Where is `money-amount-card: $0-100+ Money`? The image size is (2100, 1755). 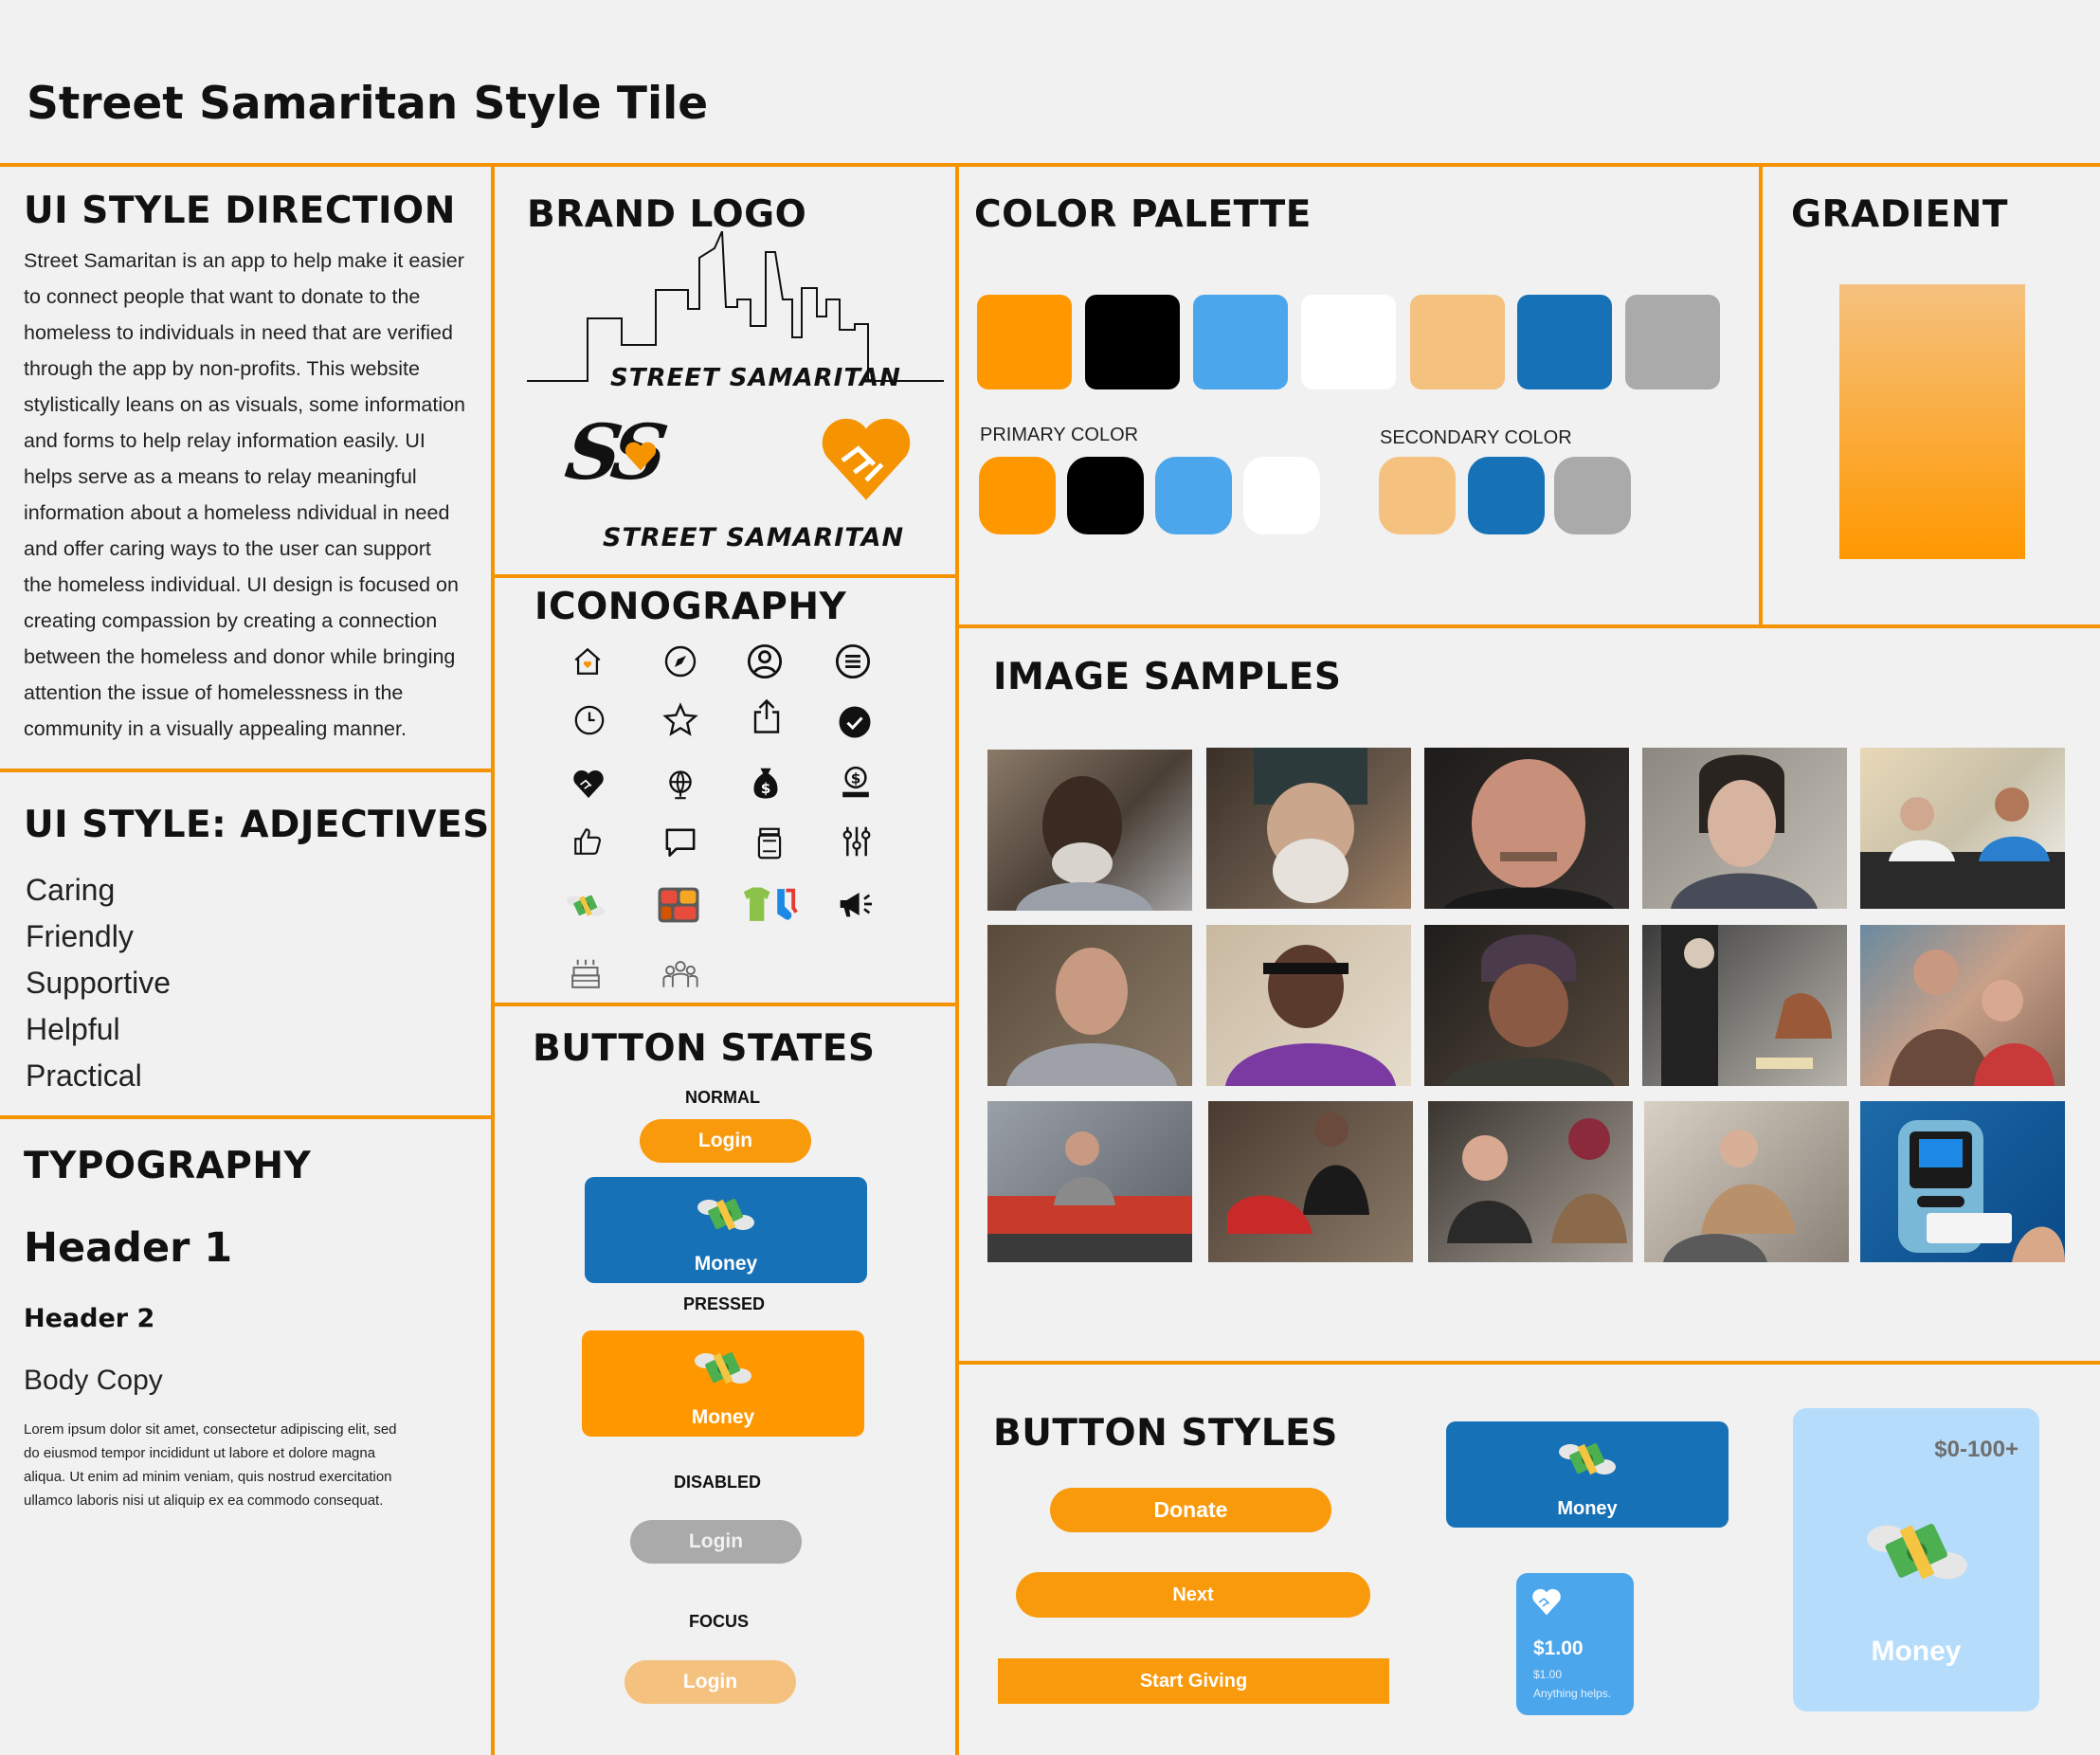 money-amount-card: $0-100+ Money is located at coordinates (1916, 1559).